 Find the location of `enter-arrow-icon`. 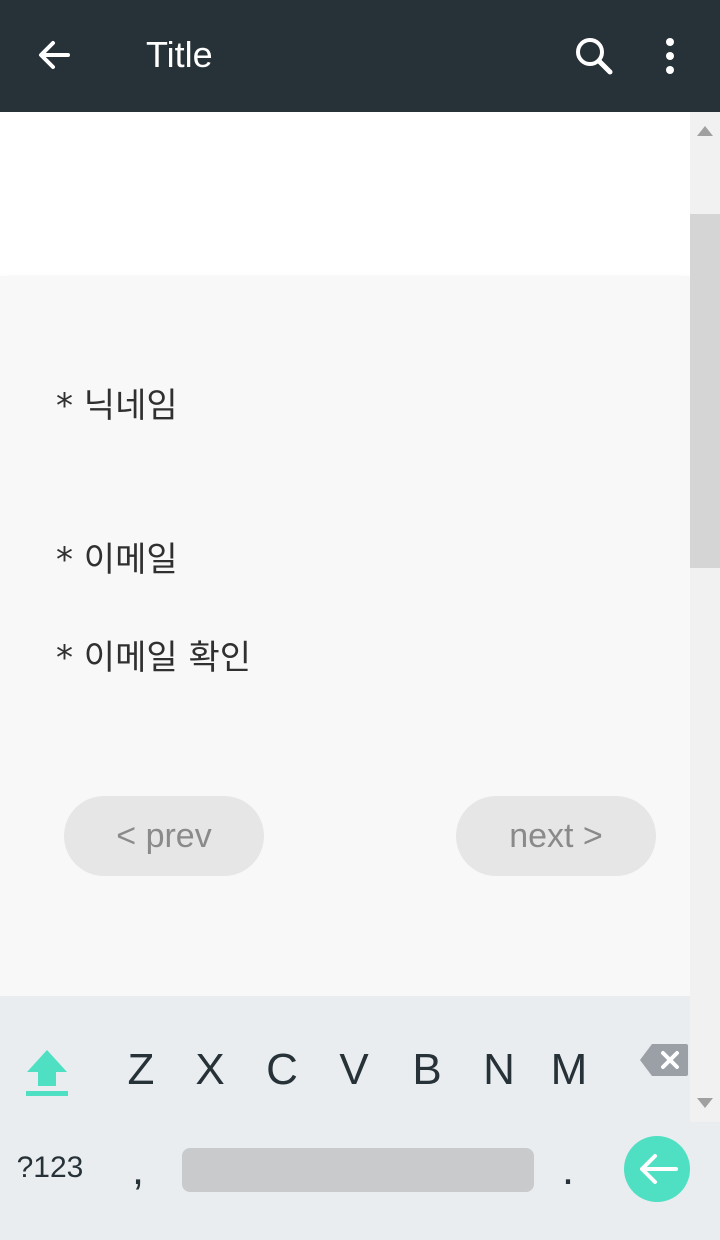

enter-arrow-icon is located at coordinates (659, 1169).